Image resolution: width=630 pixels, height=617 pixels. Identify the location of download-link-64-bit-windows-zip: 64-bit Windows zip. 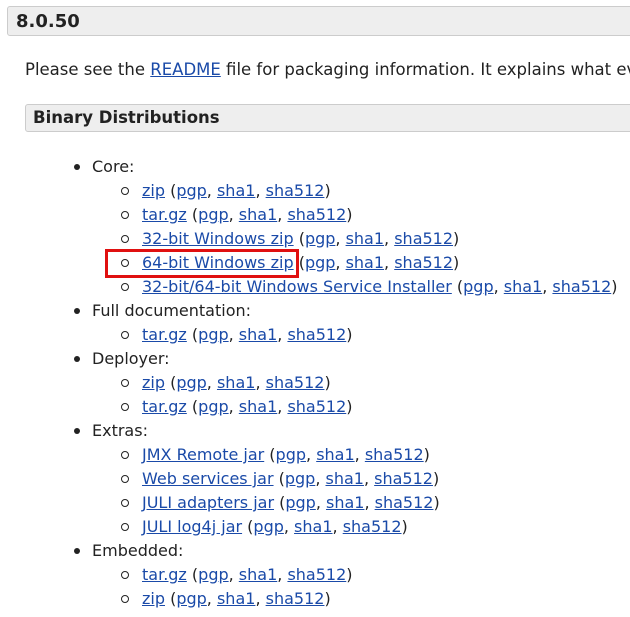
(218, 262).